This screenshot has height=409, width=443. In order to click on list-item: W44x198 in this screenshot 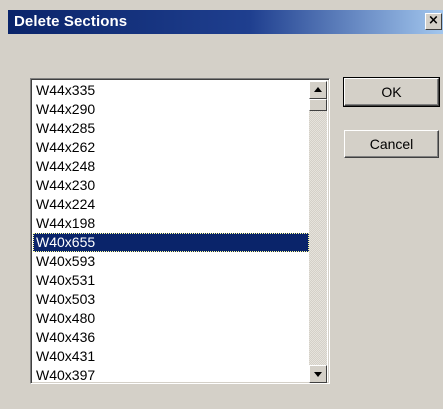, I will do `click(171, 223)`.